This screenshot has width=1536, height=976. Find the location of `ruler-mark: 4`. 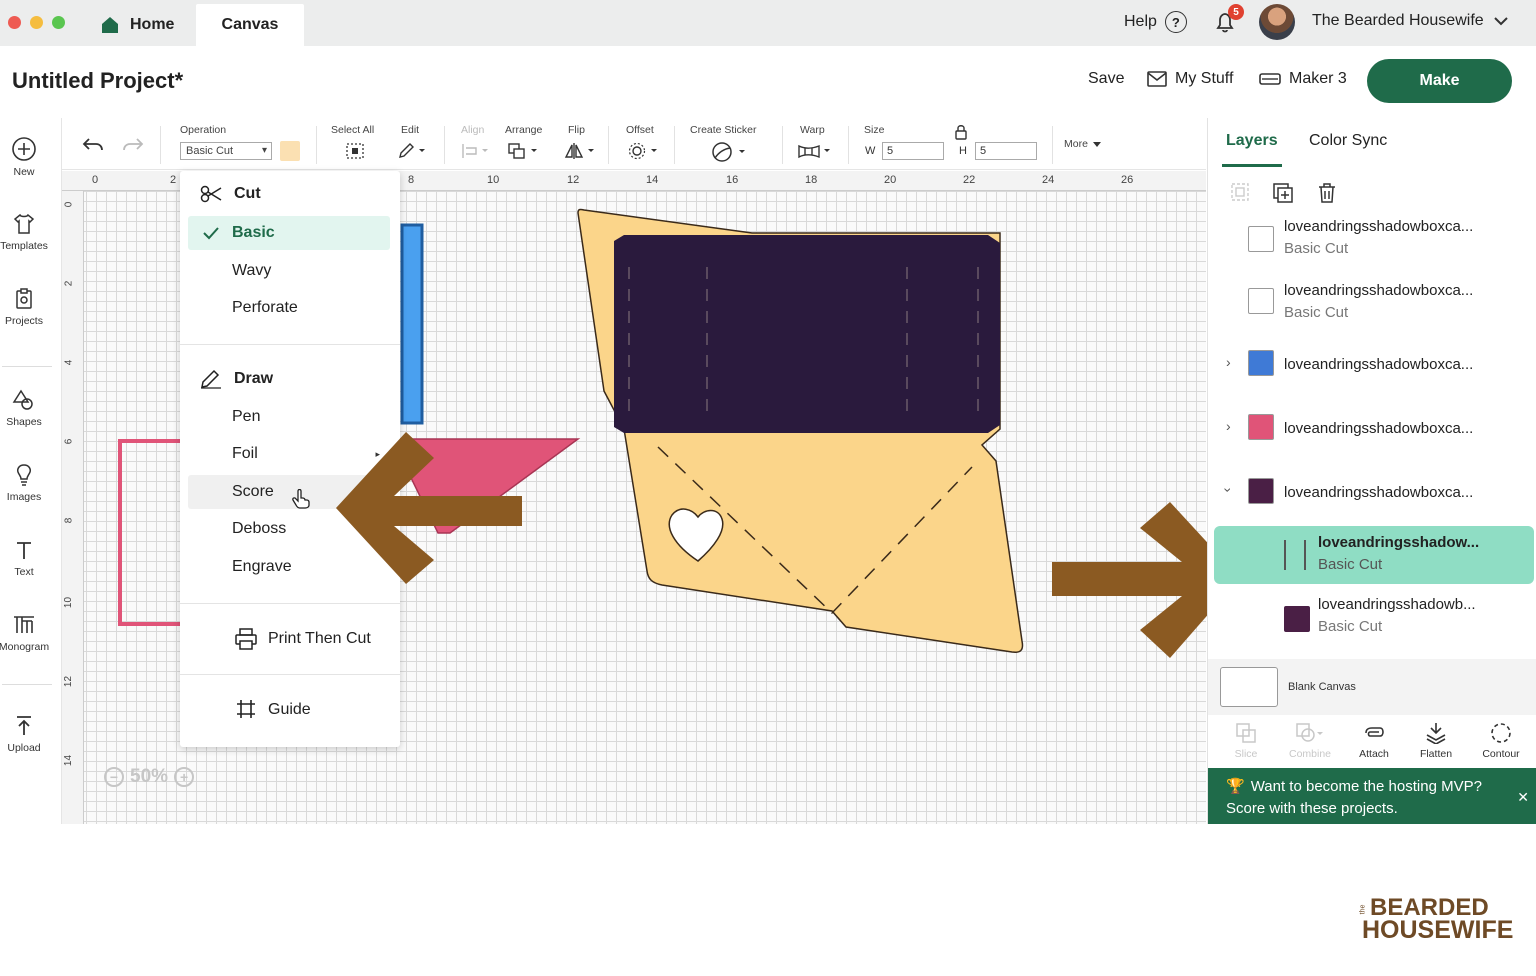

ruler-mark: 4 is located at coordinates (69, 362).